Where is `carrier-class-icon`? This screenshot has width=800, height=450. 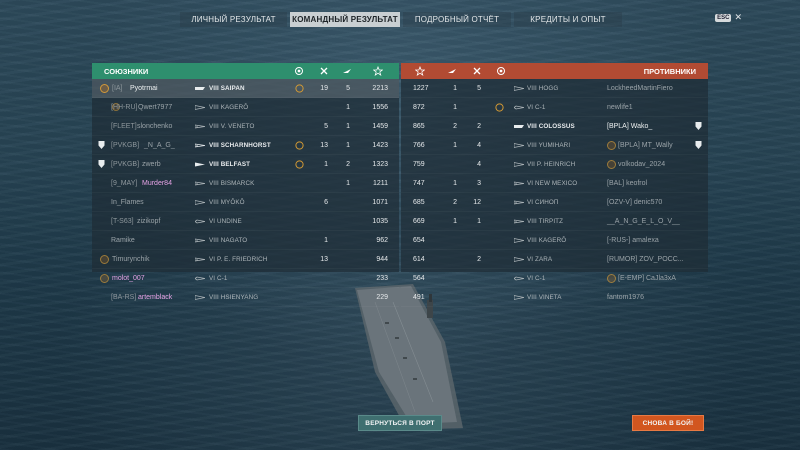 carrier-class-icon is located at coordinates (200, 88).